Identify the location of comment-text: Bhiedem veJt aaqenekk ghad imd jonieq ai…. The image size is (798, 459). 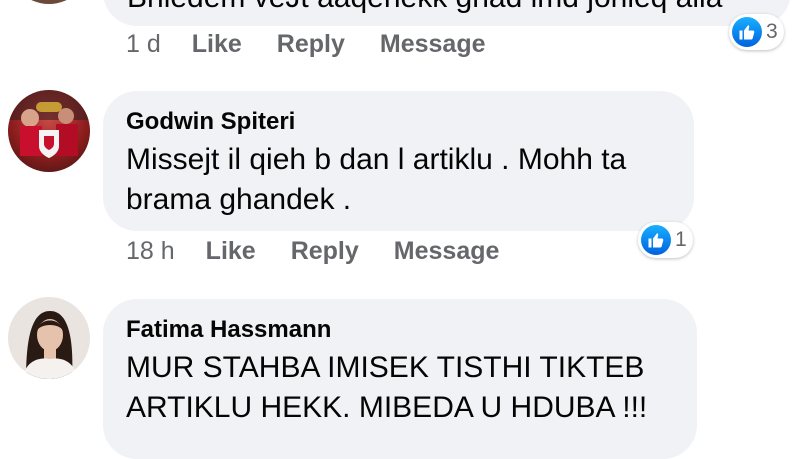
(424, 9).